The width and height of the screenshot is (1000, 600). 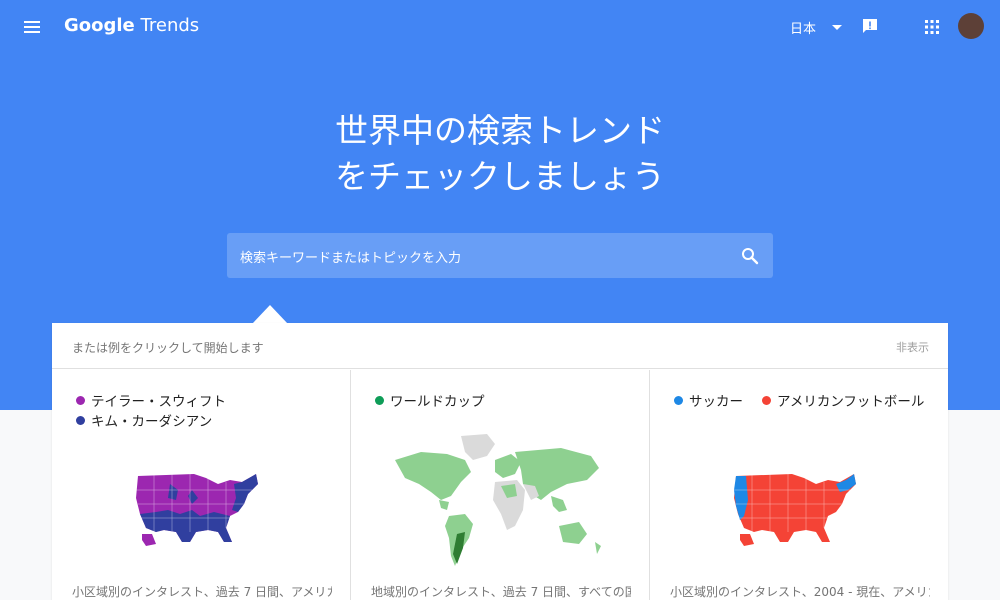 What do you see at coordinates (912, 347) in the screenshot?
I see `hide-examples-button: 非表示` at bounding box center [912, 347].